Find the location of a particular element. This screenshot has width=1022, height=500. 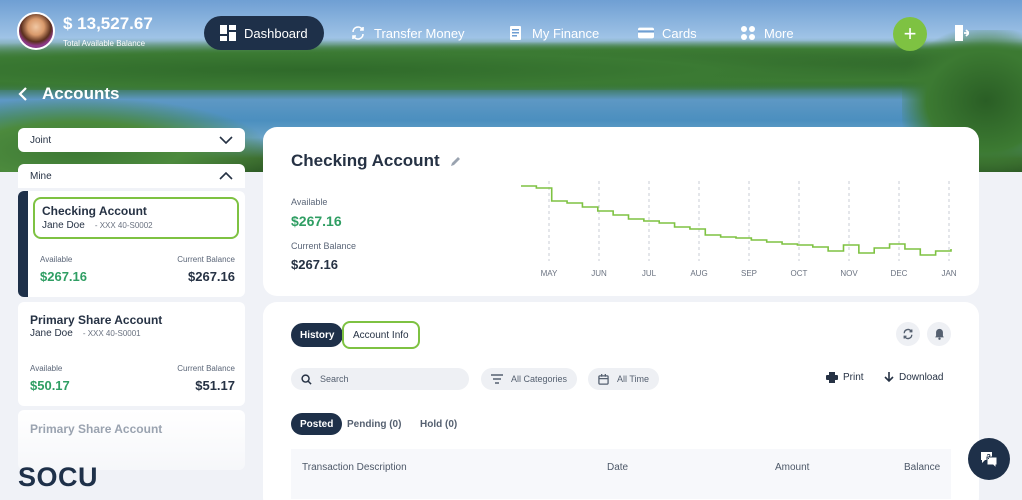

total-balance: $ 13,527.67 is located at coordinates (108, 23).